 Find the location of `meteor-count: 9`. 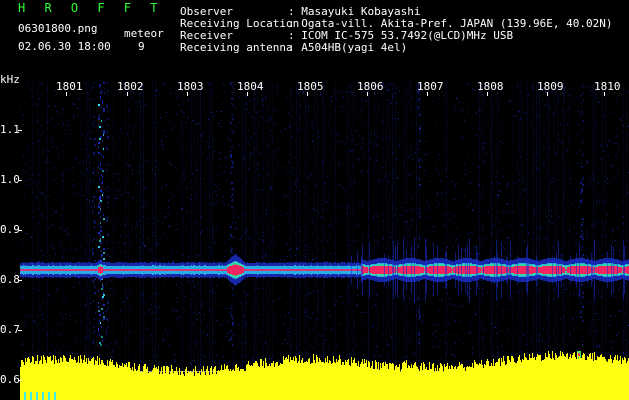

meteor-count: 9 is located at coordinates (141, 46).